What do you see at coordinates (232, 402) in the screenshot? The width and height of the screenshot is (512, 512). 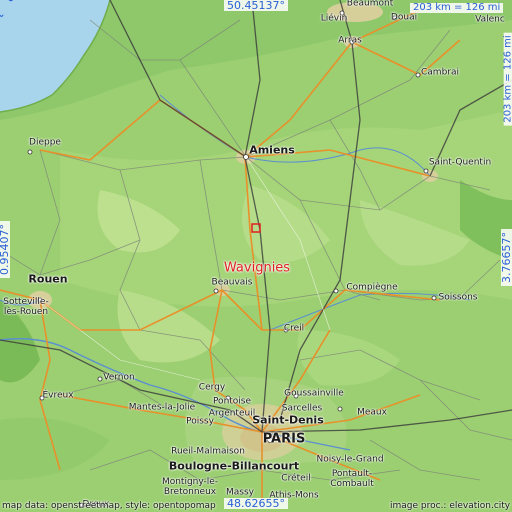 I see `city-label-pontoise: Pontoise` at bounding box center [232, 402].